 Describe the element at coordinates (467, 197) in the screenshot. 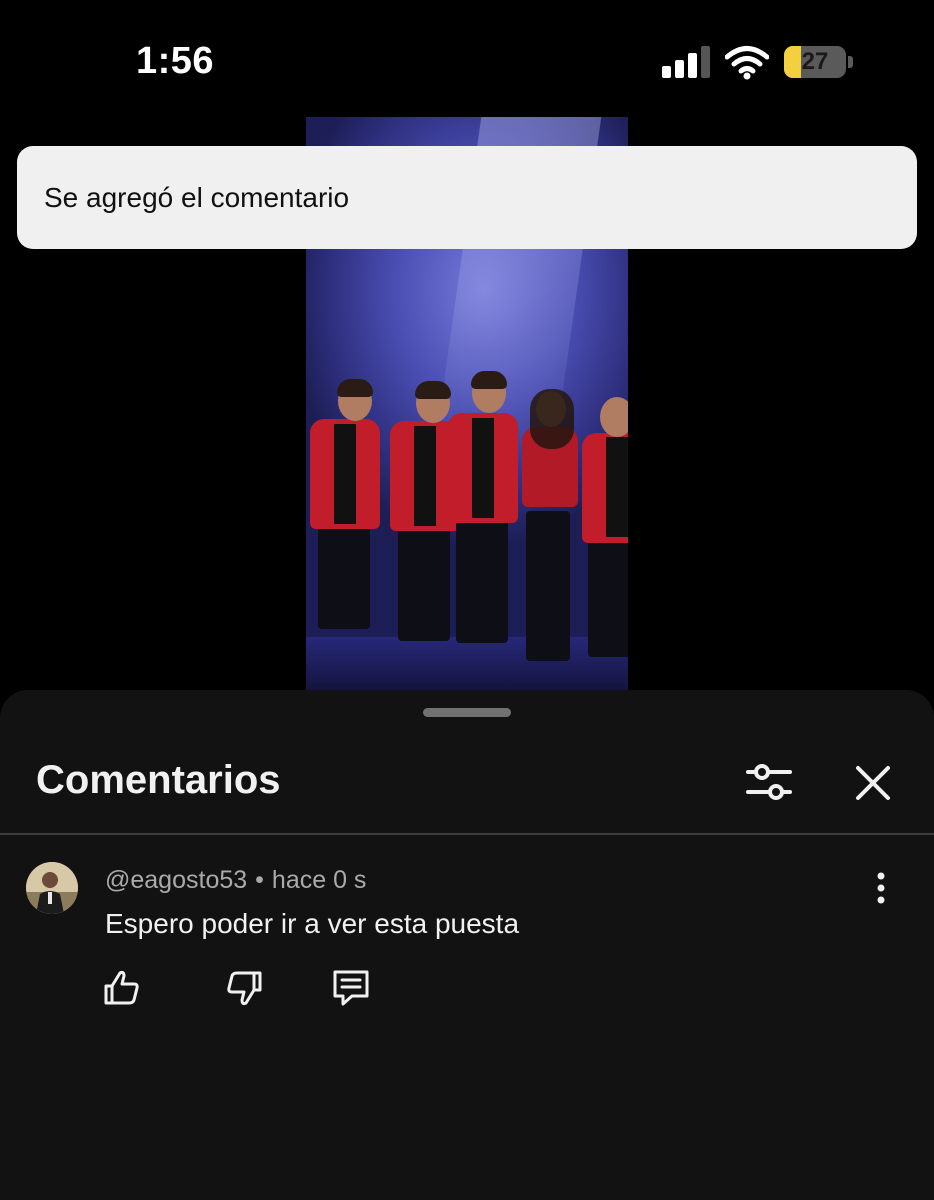

I see `comment-added-toast: Se agregó el comentario` at that location.